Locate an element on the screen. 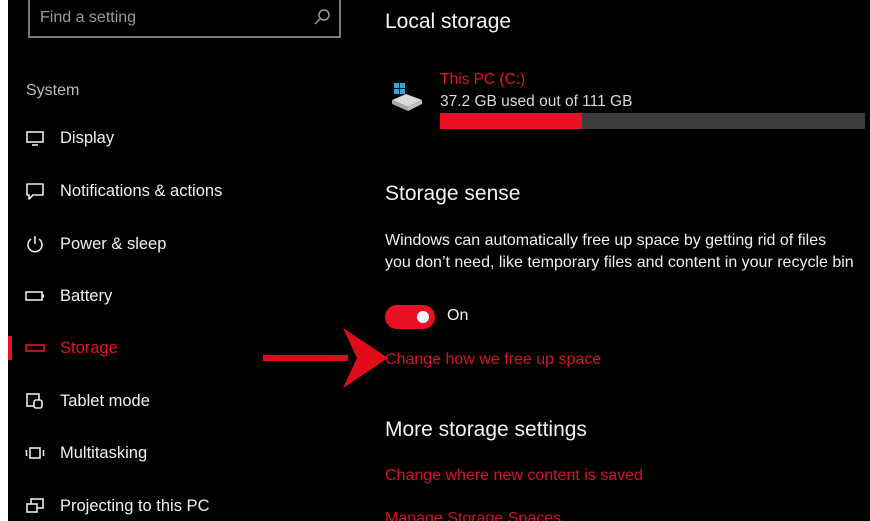 This screenshot has width=870, height=521. display-icon is located at coordinates (35, 138).